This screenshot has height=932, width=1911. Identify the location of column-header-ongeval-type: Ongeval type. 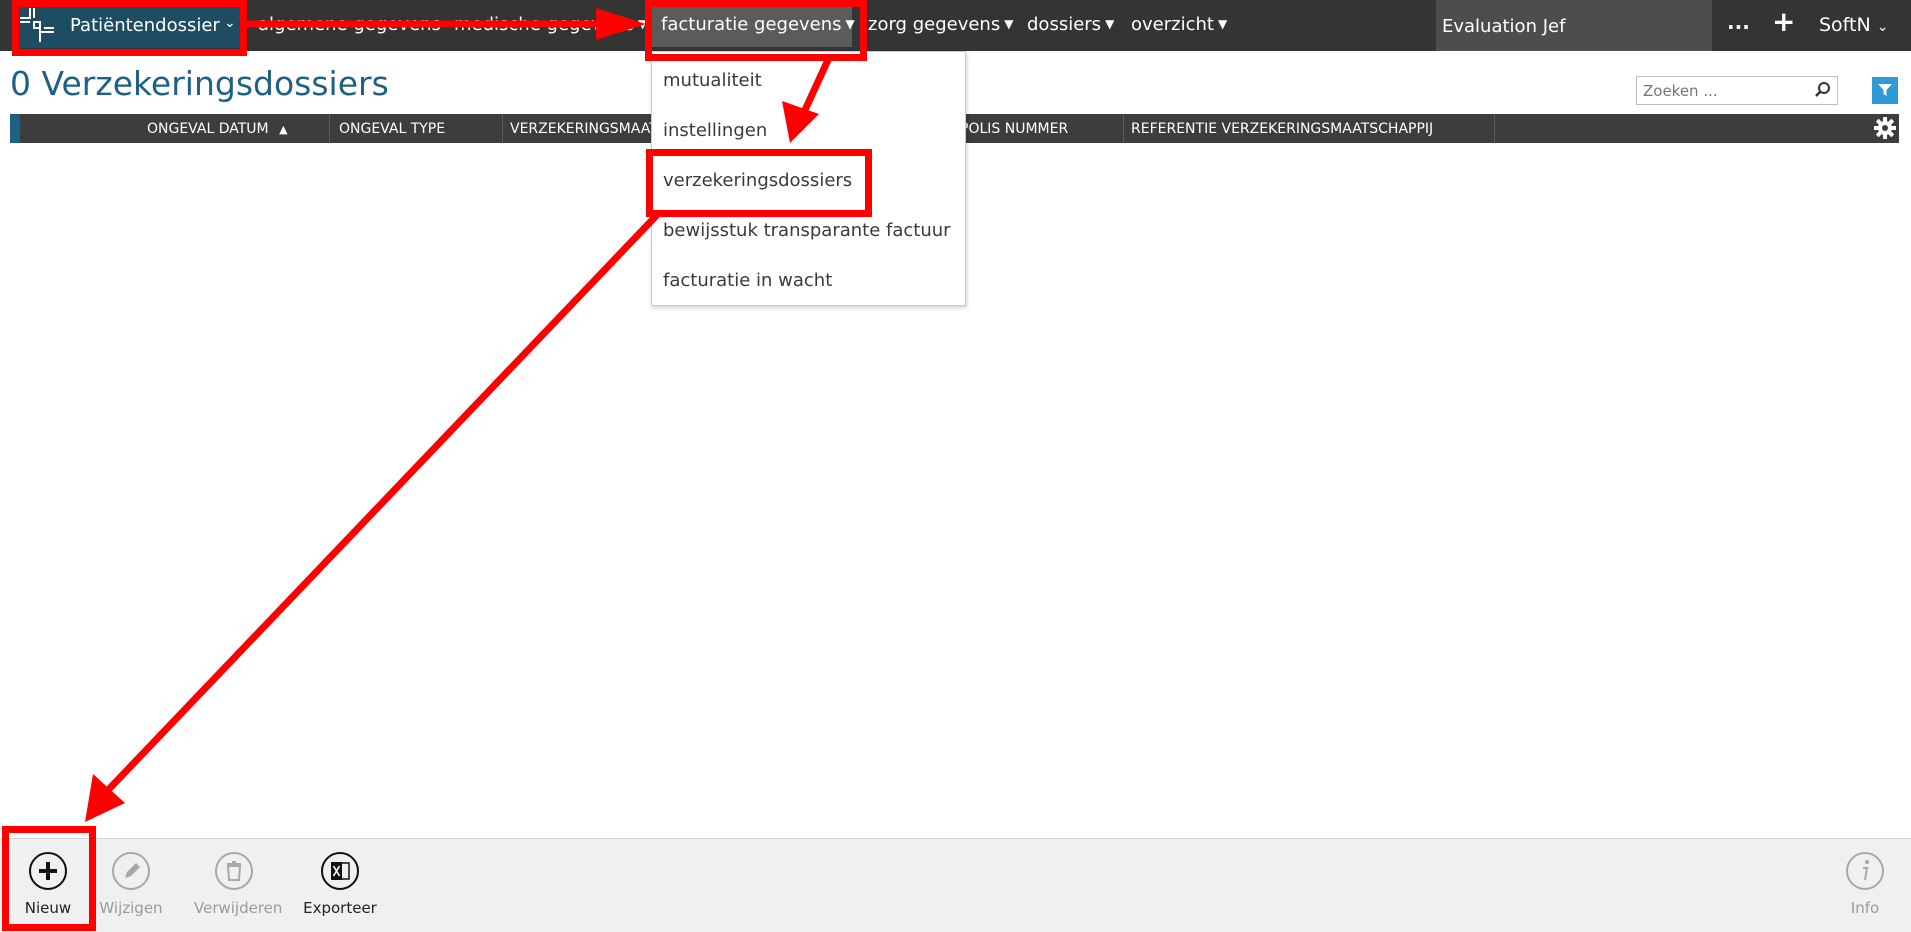
(392, 129).